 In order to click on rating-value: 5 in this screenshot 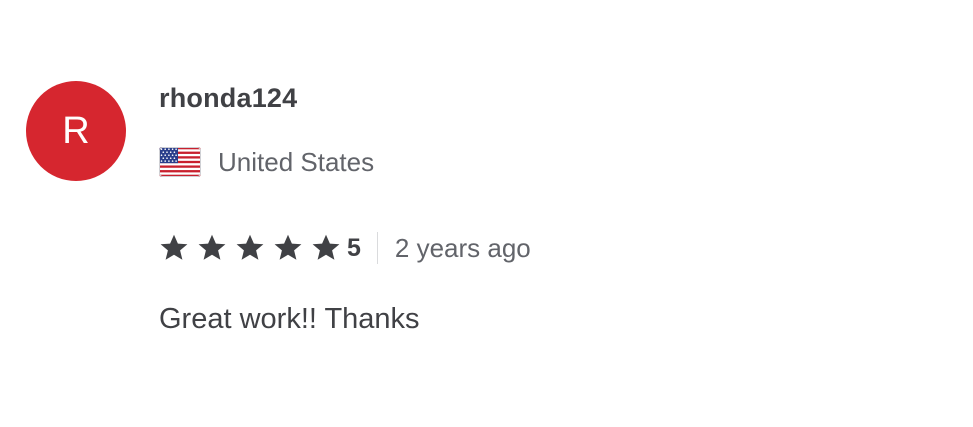, I will do `click(354, 247)`.